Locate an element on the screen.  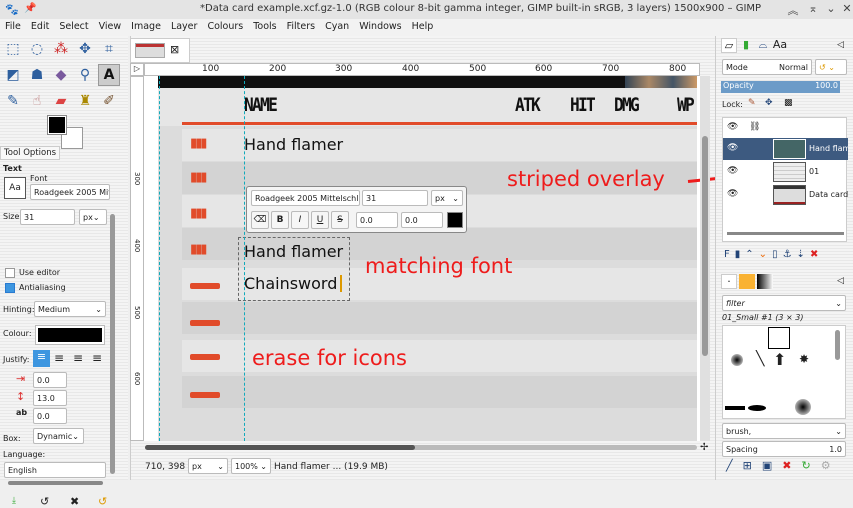
vertical-scroll-thumb is located at coordinates (705, 246).